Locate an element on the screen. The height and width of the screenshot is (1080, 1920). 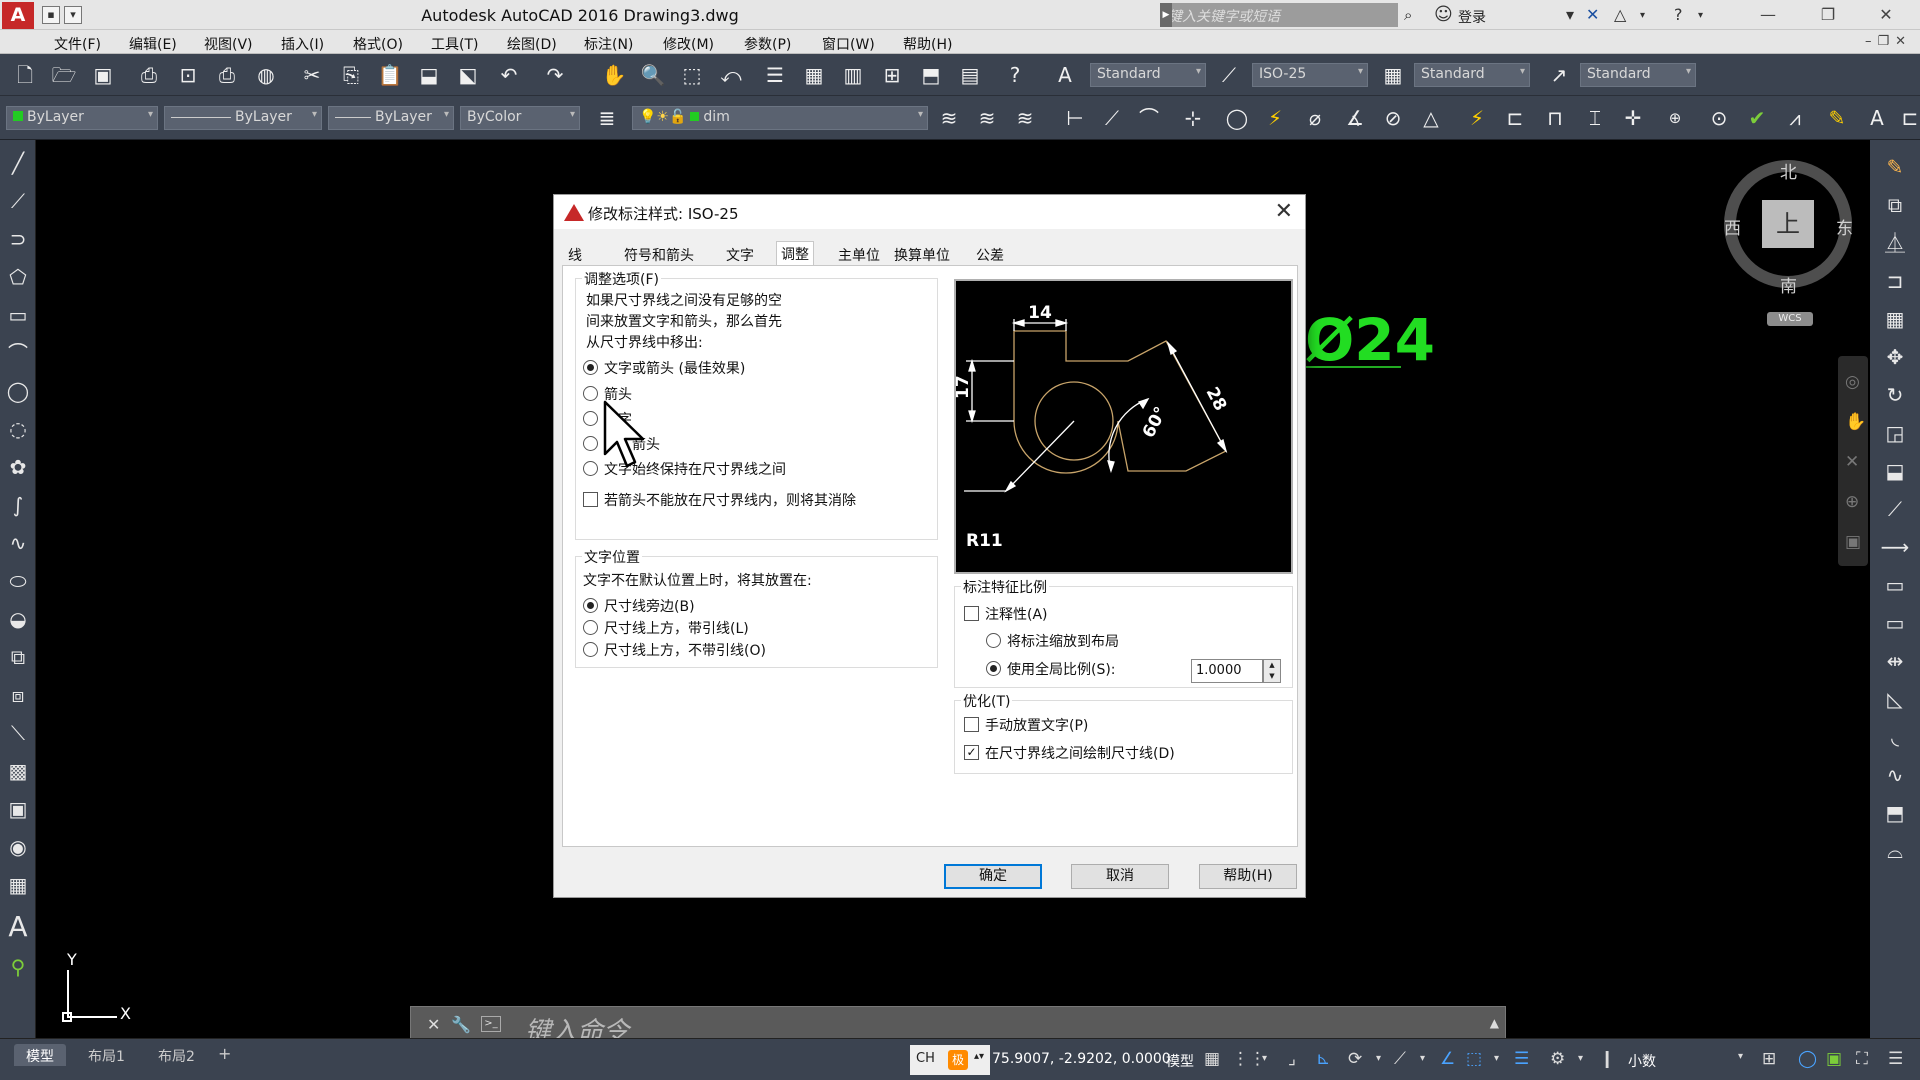
menu-tools: 工具(T) is located at coordinates (454, 44).